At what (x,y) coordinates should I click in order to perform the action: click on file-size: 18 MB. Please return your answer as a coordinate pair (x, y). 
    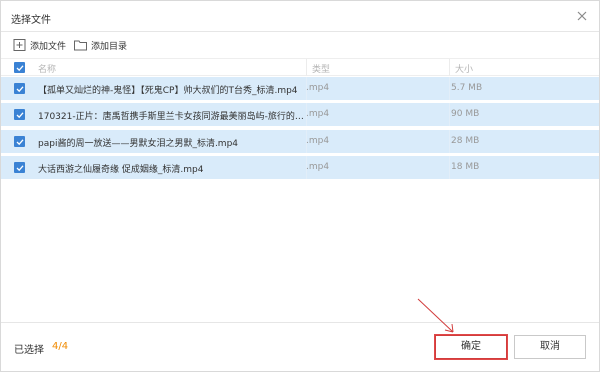
    Looking at the image, I should click on (465, 167).